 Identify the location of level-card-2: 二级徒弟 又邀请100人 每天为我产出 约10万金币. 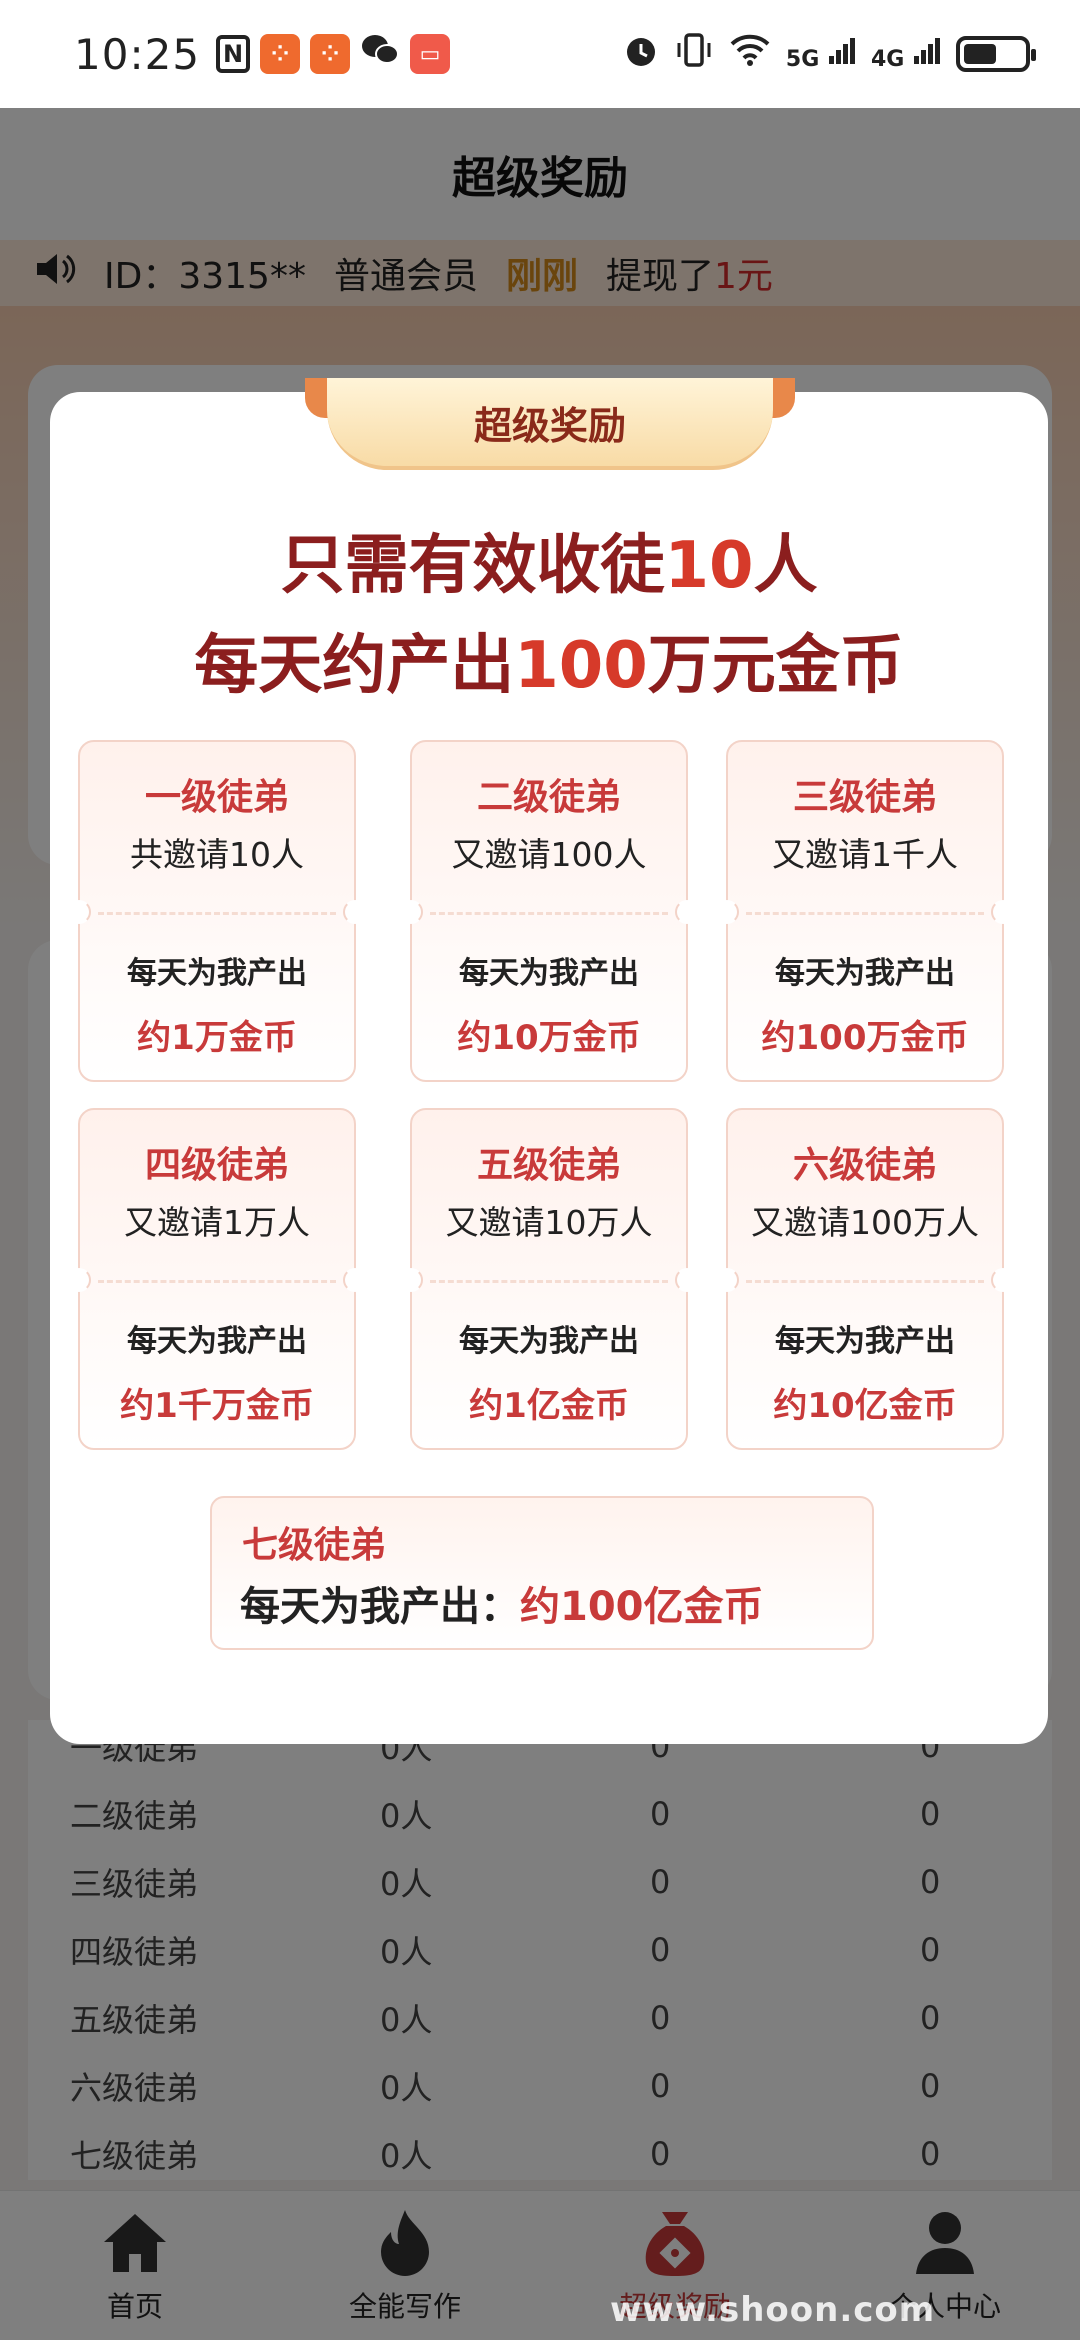
(549, 911).